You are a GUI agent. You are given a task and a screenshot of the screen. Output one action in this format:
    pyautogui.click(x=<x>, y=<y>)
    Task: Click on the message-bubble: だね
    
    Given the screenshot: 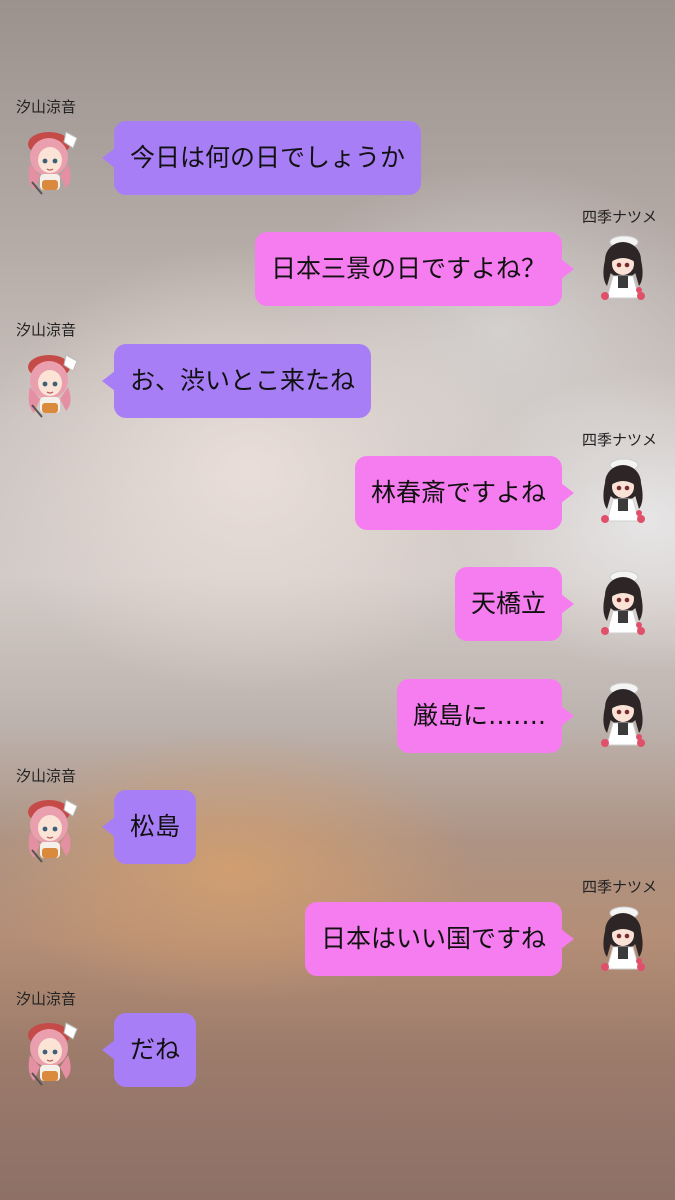 What is the action you would take?
    pyautogui.click(x=149, y=1050)
    